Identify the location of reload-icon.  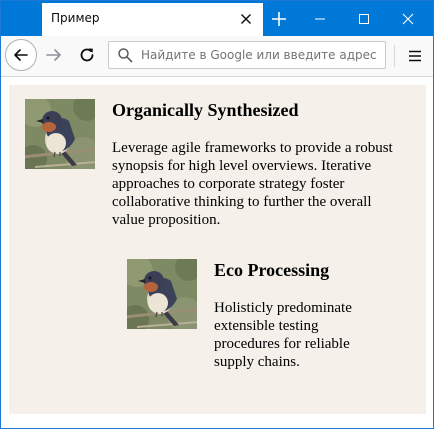
(87, 55).